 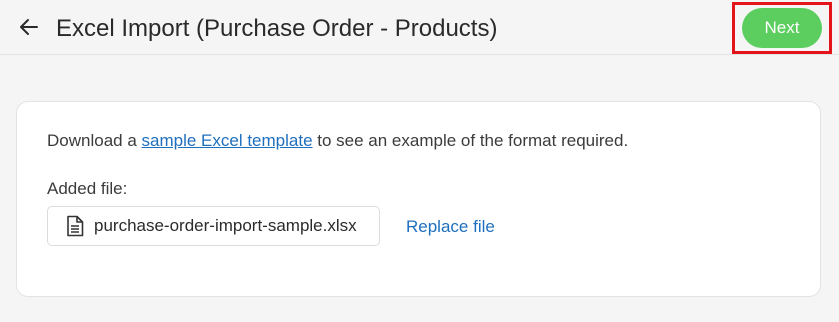 I want to click on added-file-label: Added file:, so click(x=87, y=188).